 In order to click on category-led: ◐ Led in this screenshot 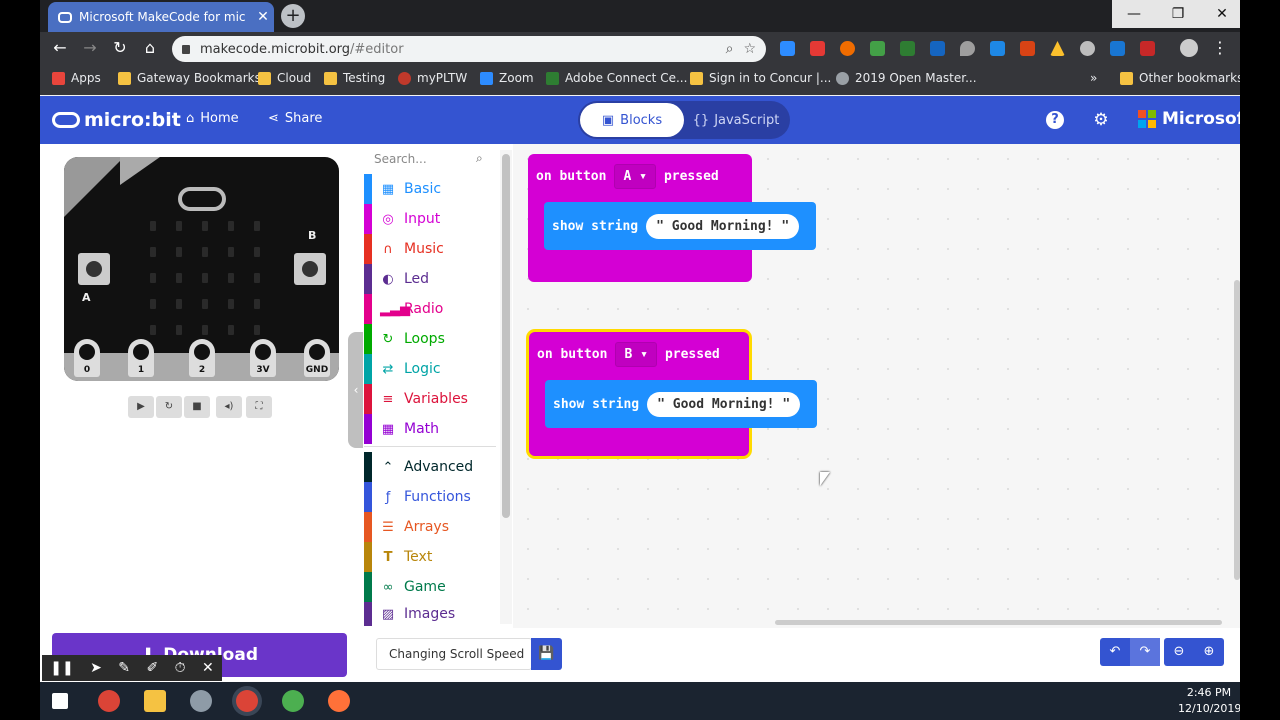, I will do `click(430, 279)`.